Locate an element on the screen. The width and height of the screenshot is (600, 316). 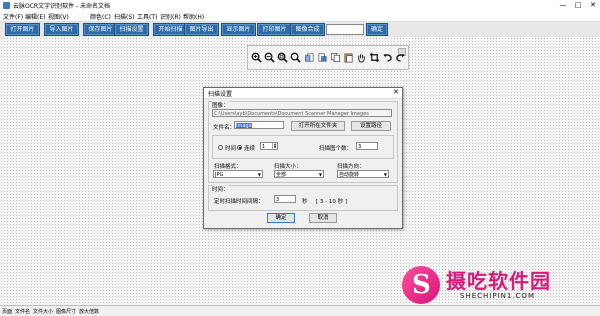
interval-label: 定时扫描时间间隔： is located at coordinates (239, 202).